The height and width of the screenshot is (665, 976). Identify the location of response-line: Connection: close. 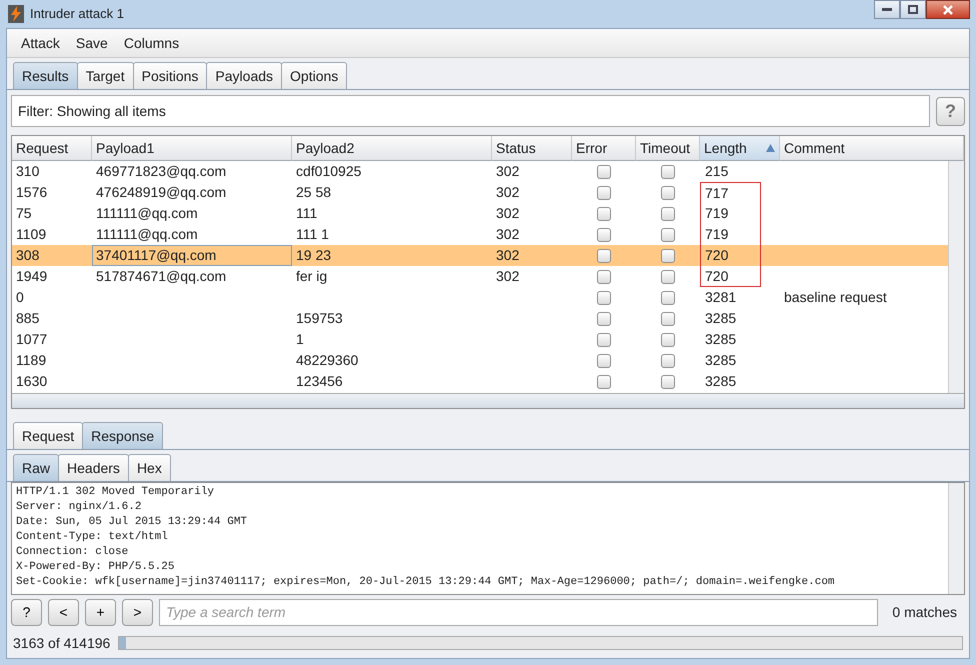
(72, 552).